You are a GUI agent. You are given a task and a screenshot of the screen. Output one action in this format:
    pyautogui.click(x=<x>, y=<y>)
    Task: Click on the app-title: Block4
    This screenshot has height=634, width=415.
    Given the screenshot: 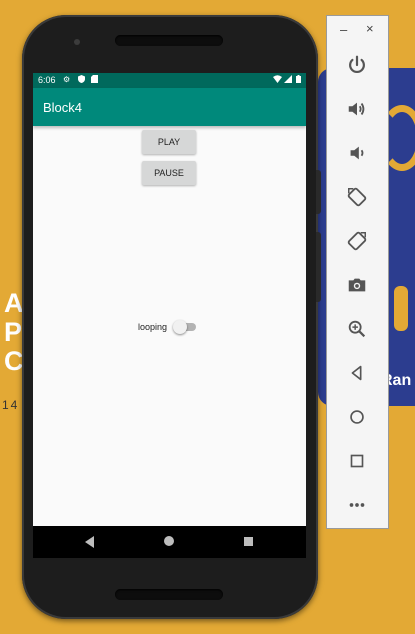 What is the action you would take?
    pyautogui.click(x=63, y=107)
    